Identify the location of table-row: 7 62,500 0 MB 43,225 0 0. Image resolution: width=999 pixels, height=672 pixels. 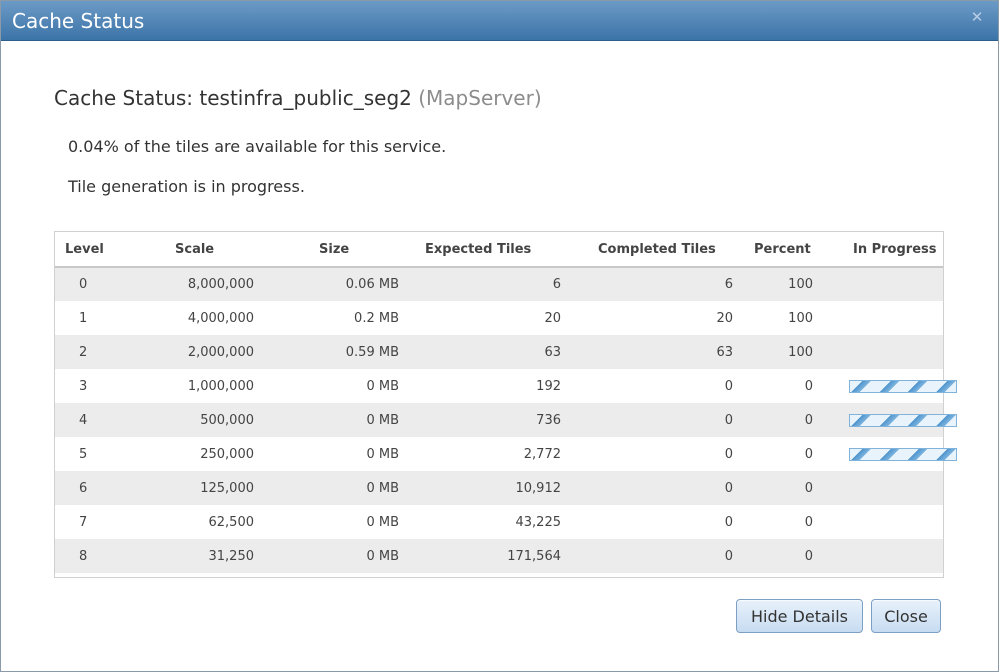
(499, 522).